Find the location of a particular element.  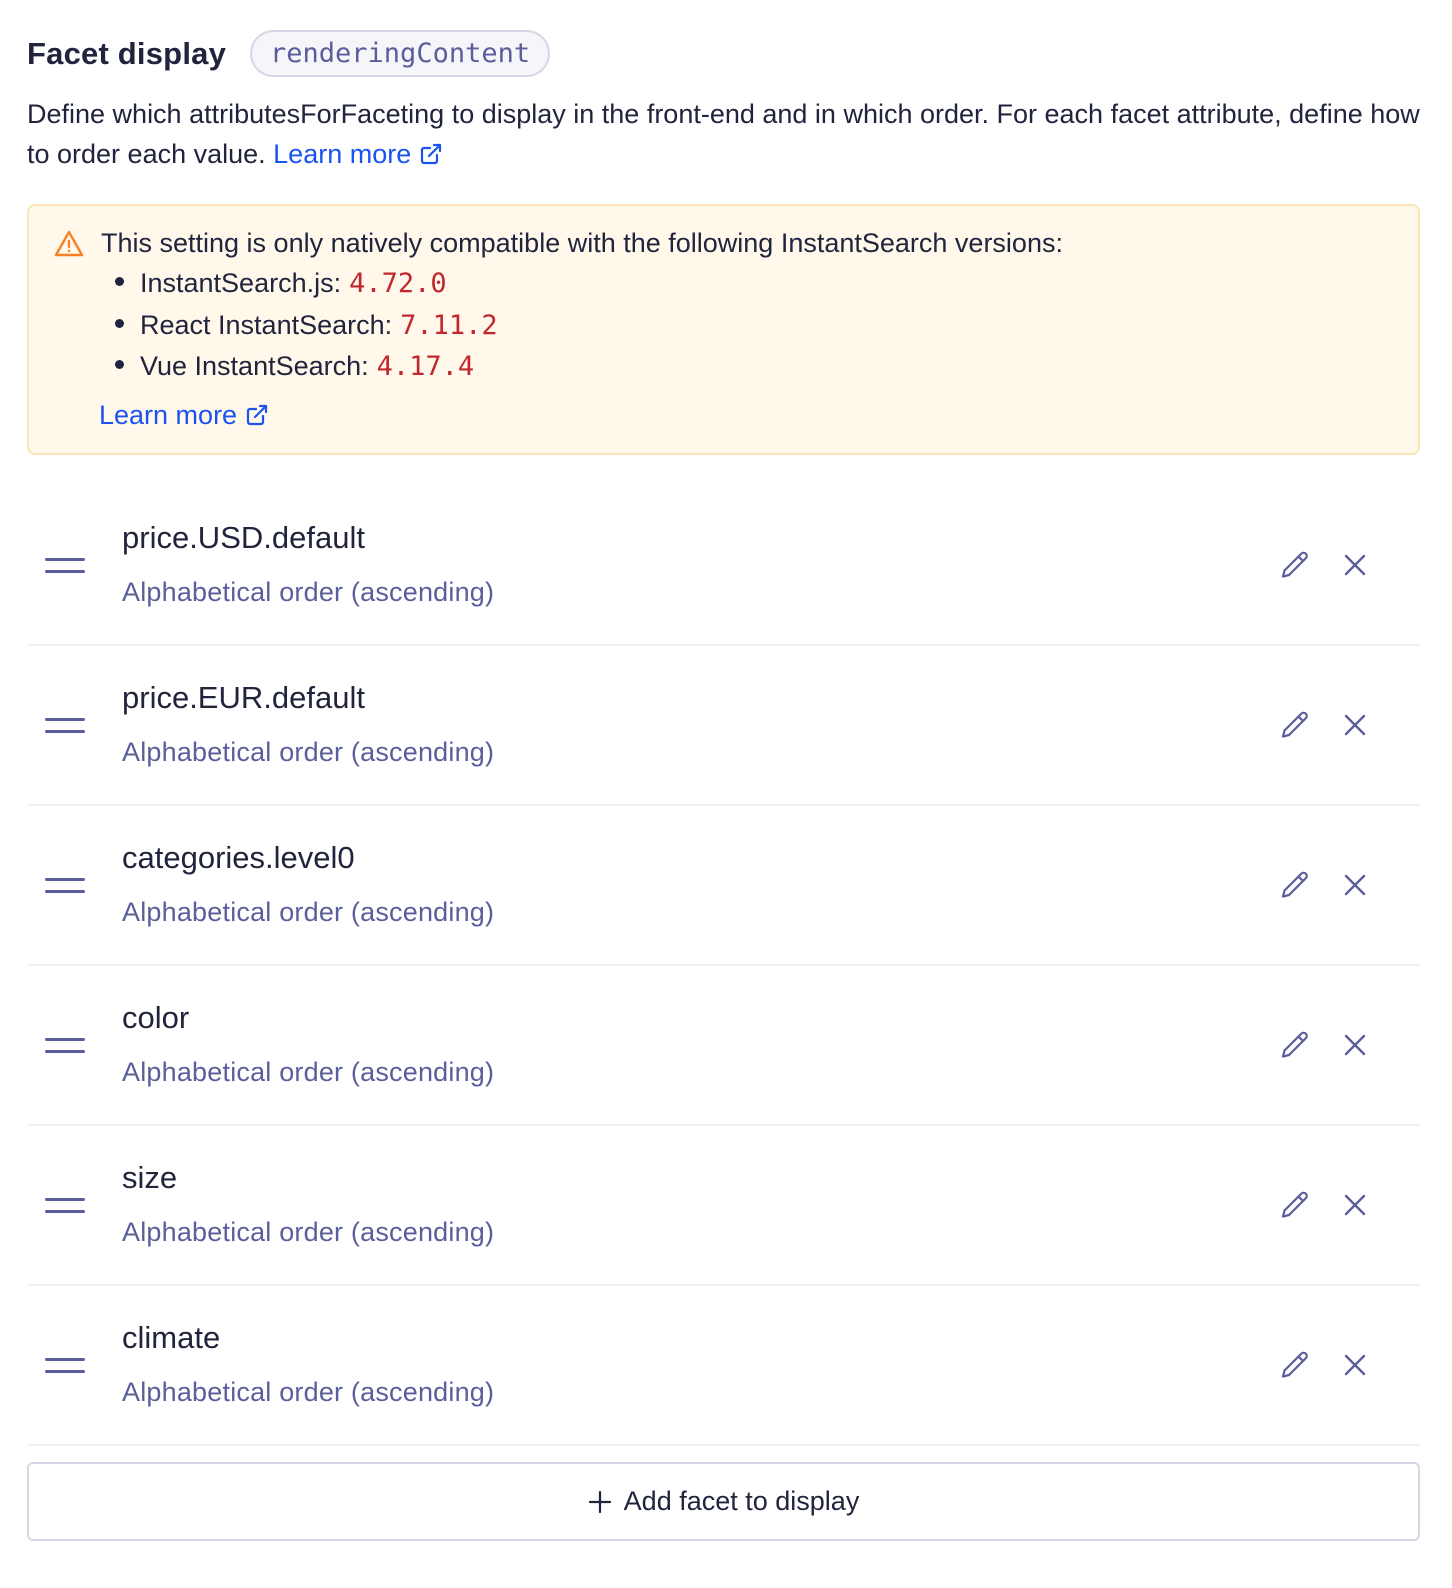

facet-row: climate Alphabetical order (ascending) is located at coordinates (723, 1366).